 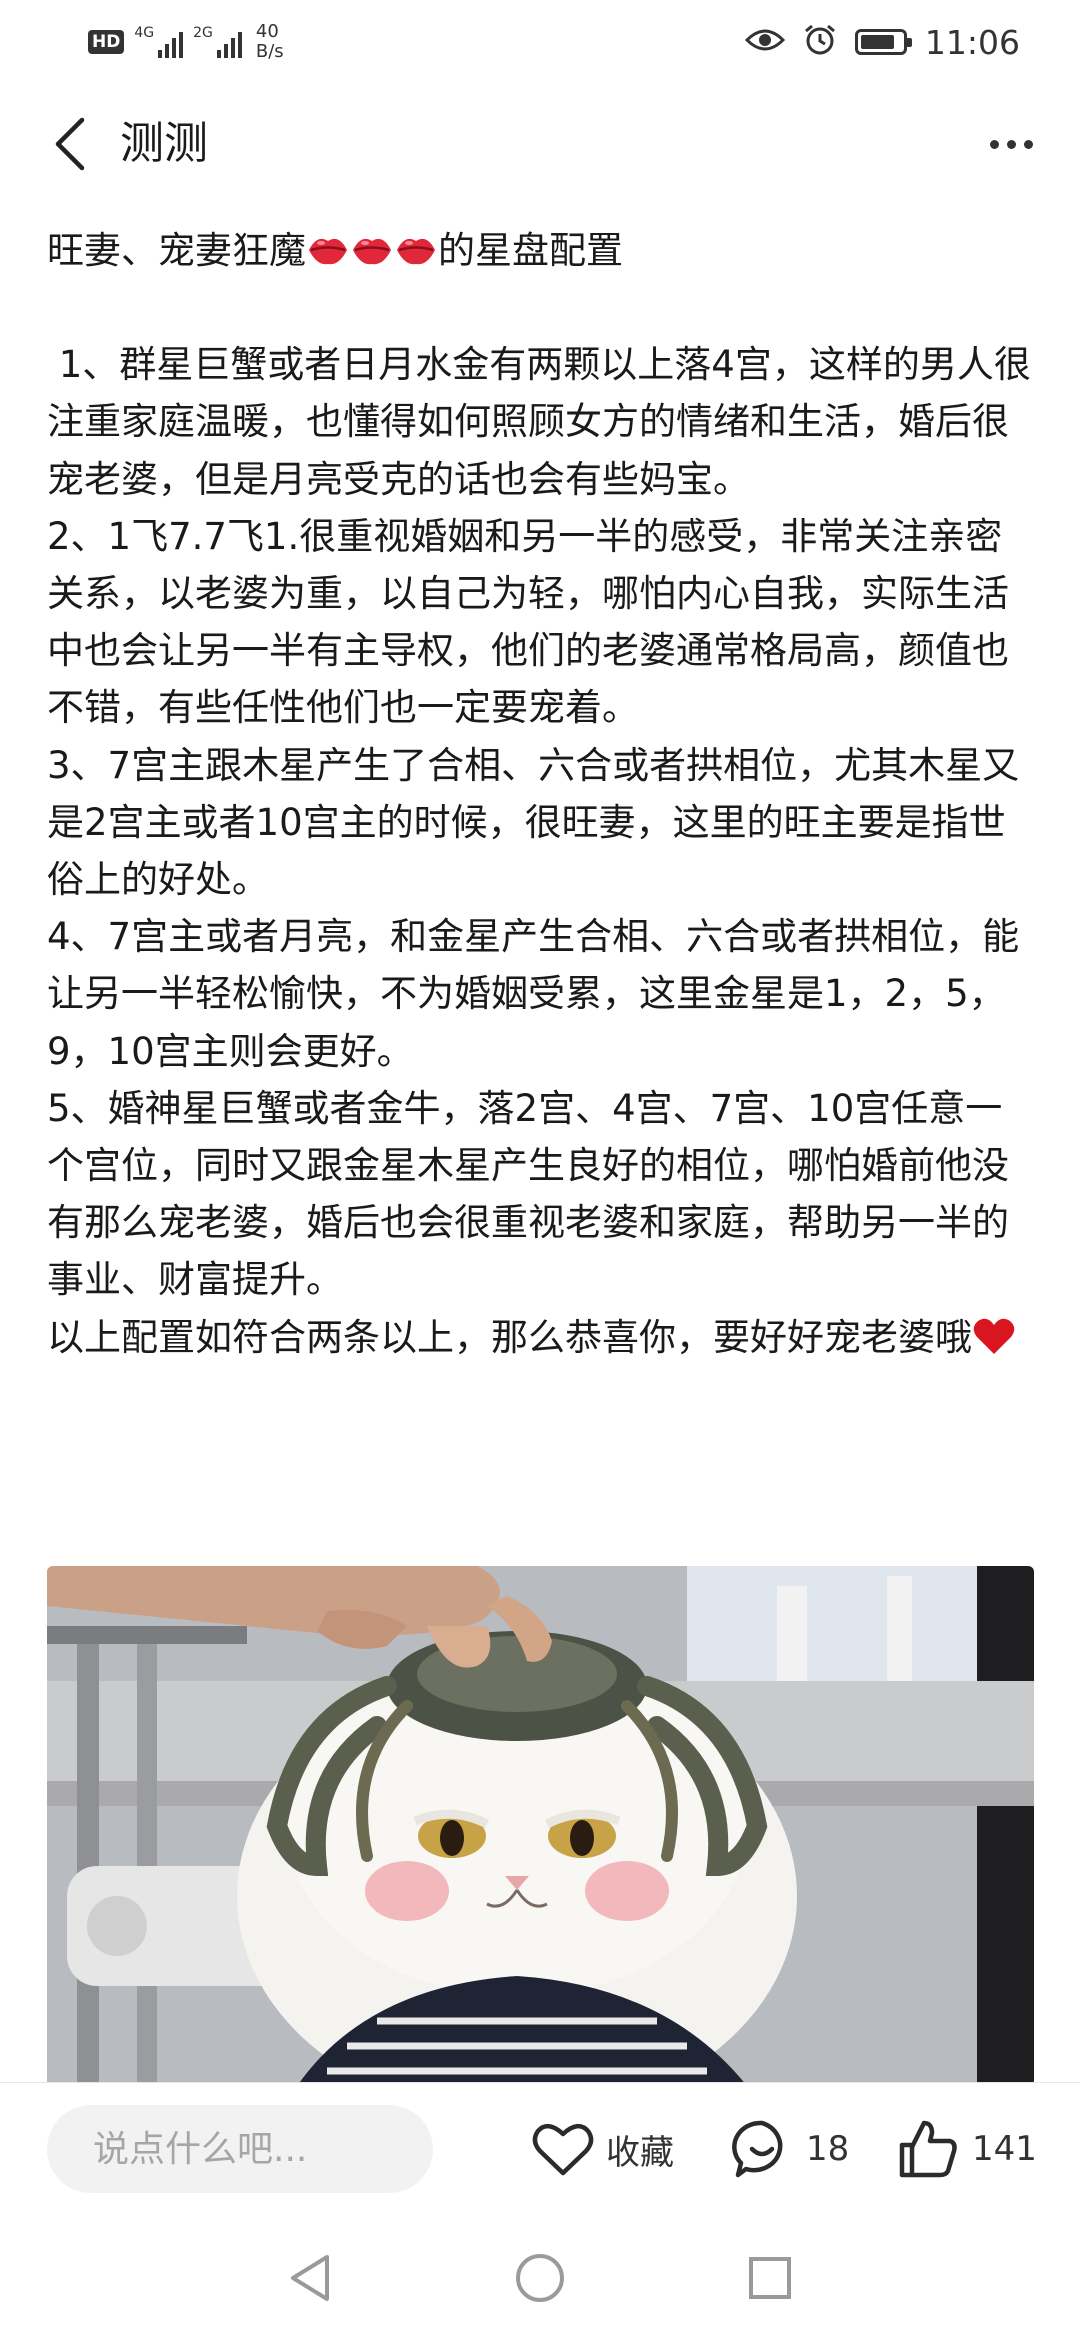 I want to click on triangle-back-icon, so click(x=310, y=2278).